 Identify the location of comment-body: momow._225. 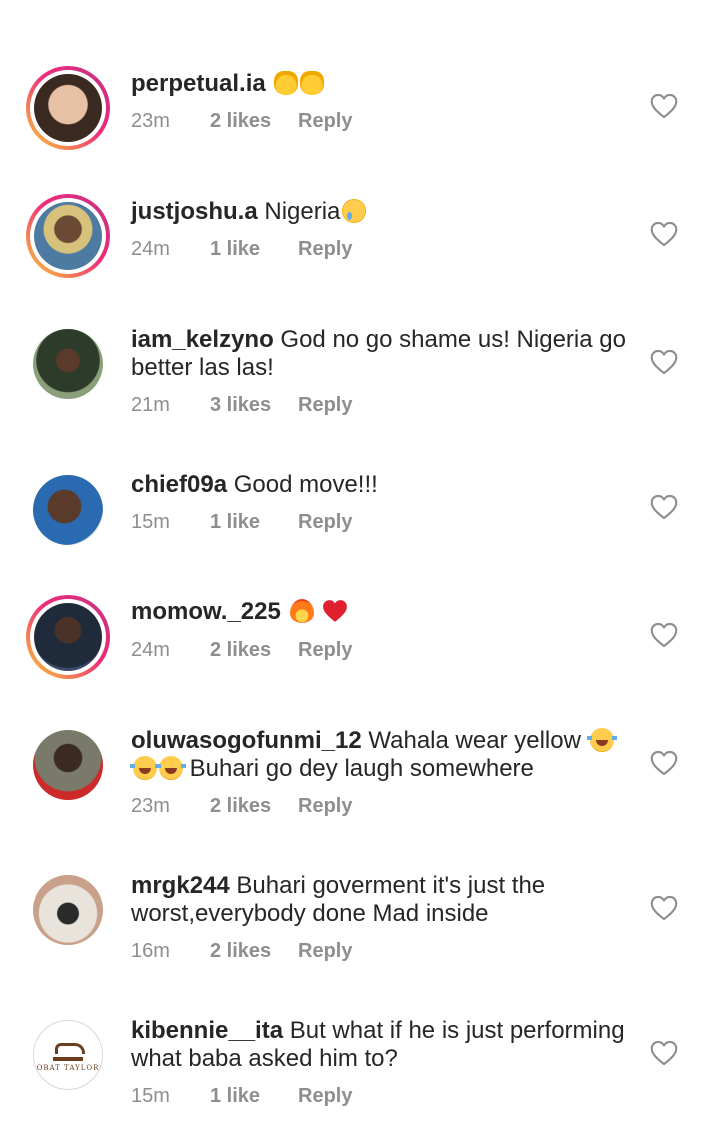
(381, 612).